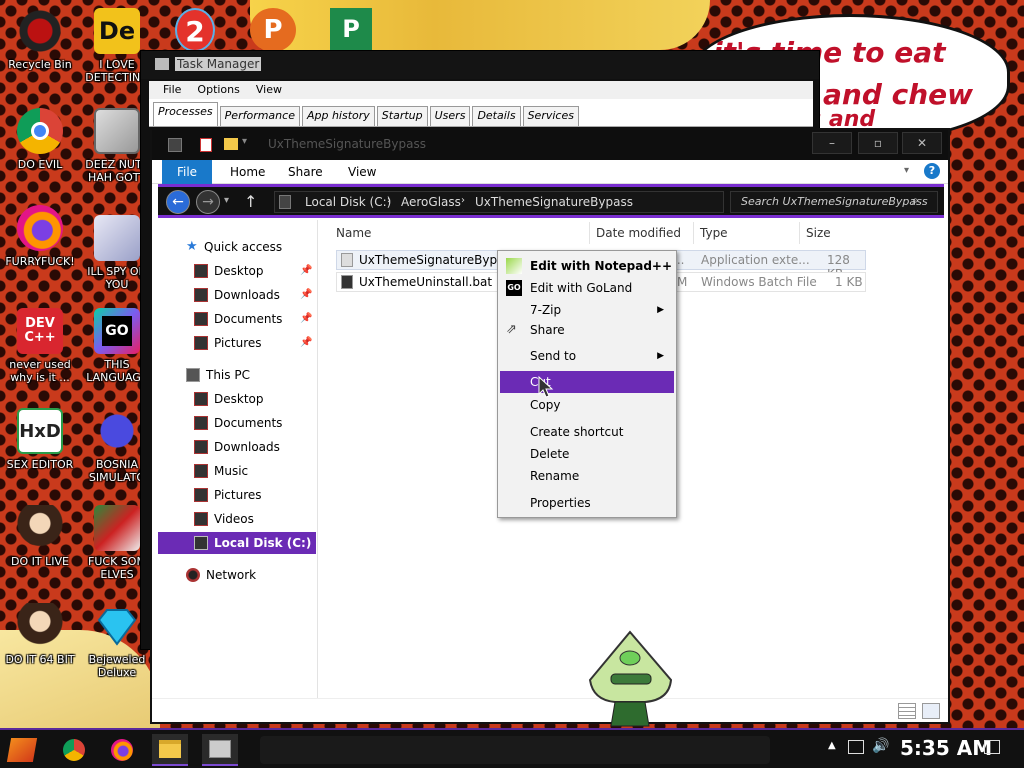  I want to click on chevron-down-icon: ▾, so click(244, 141).